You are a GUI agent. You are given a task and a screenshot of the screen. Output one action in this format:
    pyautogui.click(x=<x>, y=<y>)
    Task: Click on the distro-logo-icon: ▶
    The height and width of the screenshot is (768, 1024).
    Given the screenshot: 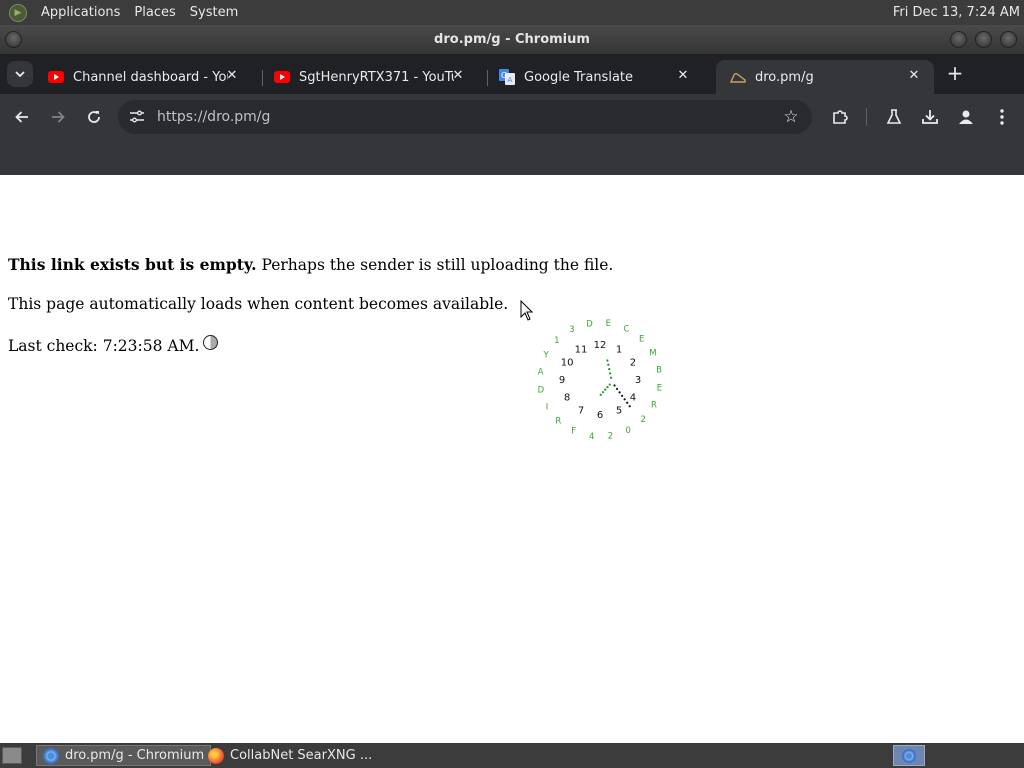 What is the action you would take?
    pyautogui.click(x=18, y=12)
    